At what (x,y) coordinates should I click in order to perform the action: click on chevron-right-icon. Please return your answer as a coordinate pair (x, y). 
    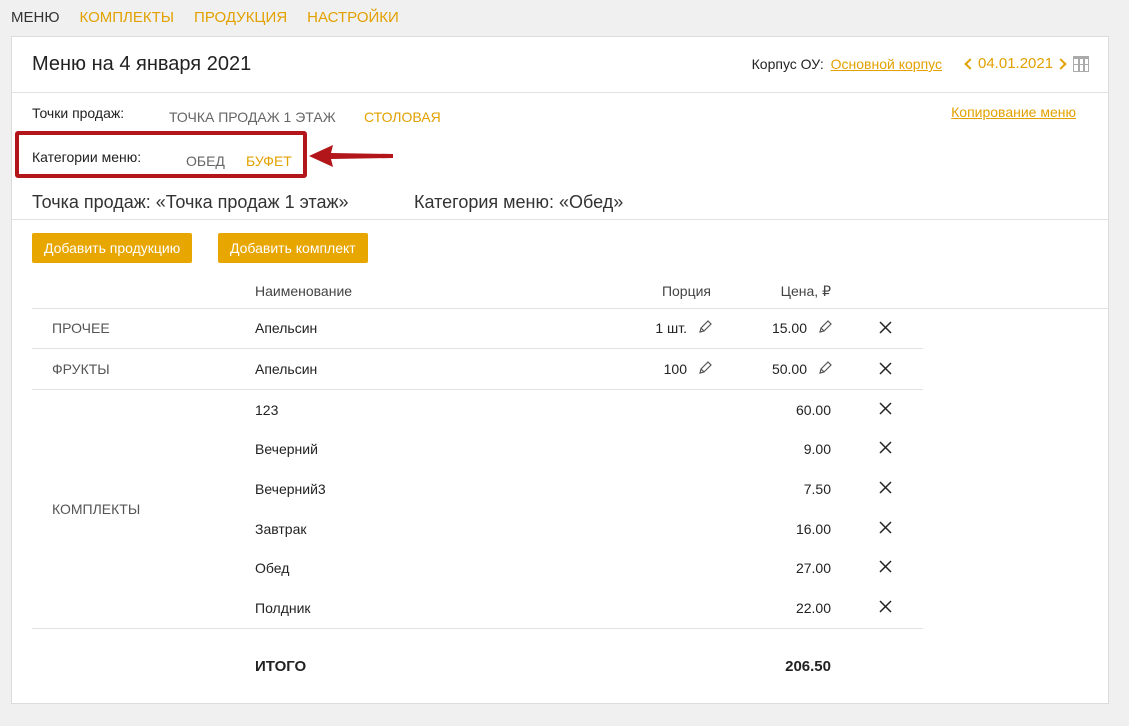
    Looking at the image, I should click on (1061, 63).